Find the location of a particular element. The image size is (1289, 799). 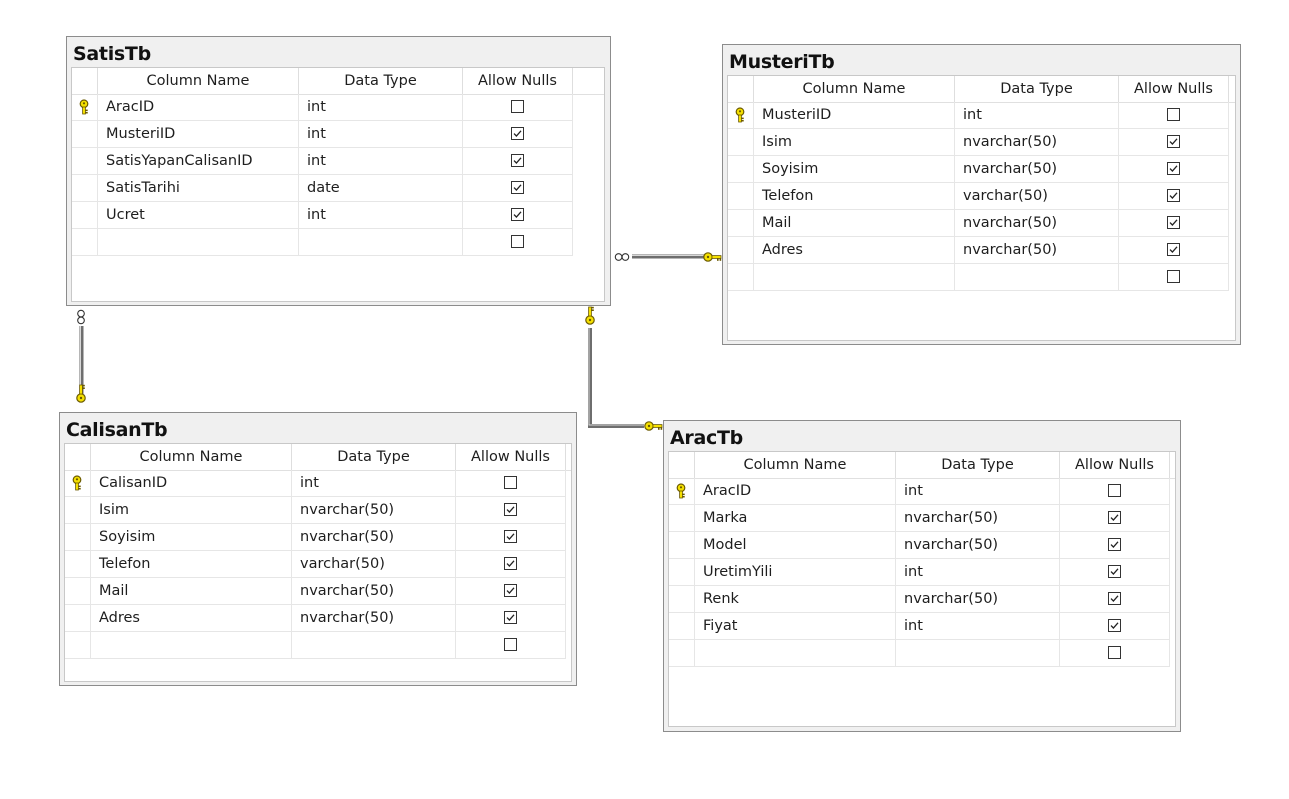

column-name-cell: UretimYili is located at coordinates (795, 572).